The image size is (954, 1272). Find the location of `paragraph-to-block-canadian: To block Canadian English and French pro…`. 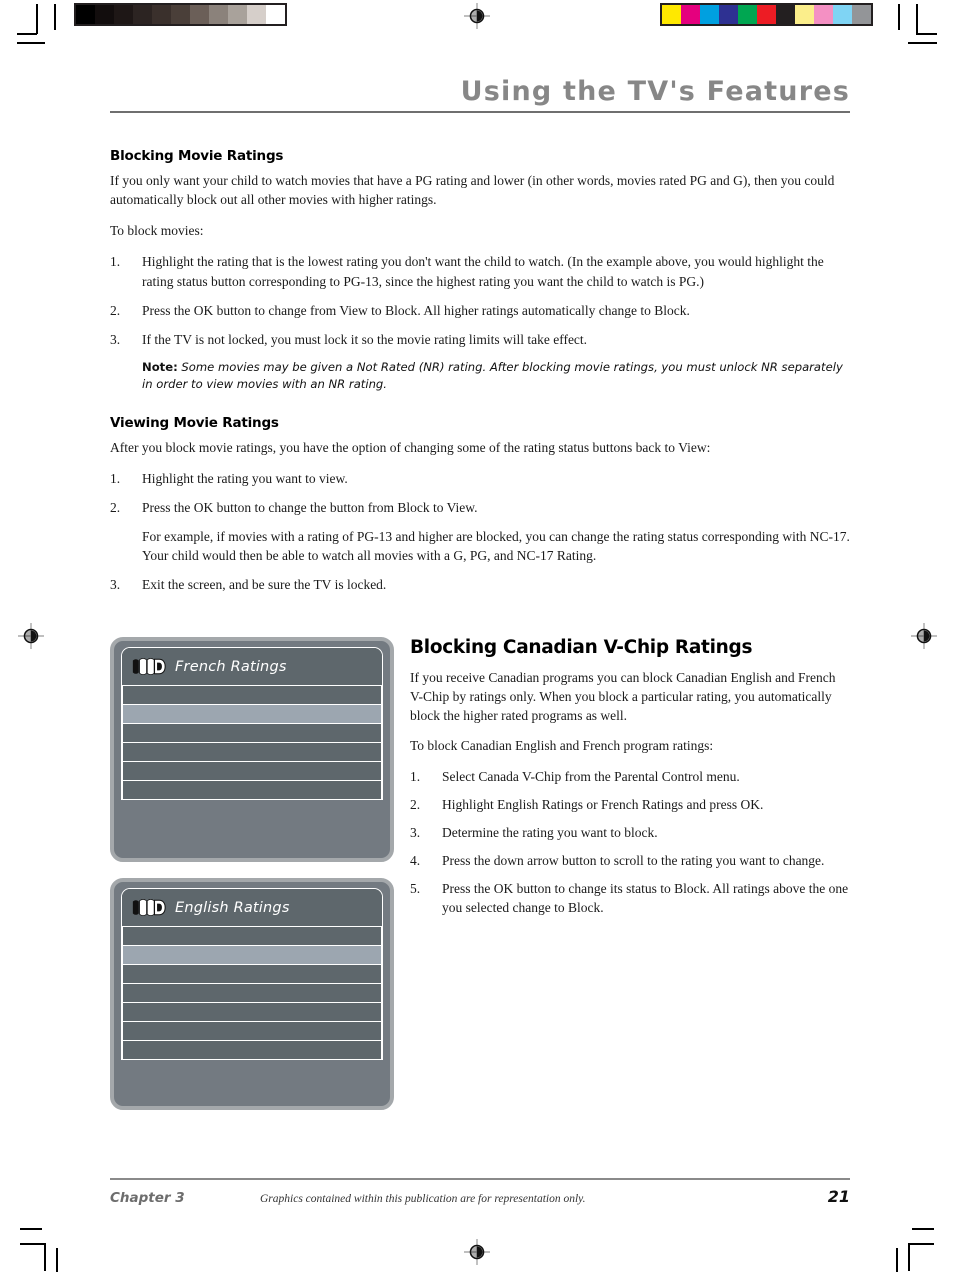

paragraph-to-block-canadian: To block Canadian English and French pro… is located at coordinates (562, 746).